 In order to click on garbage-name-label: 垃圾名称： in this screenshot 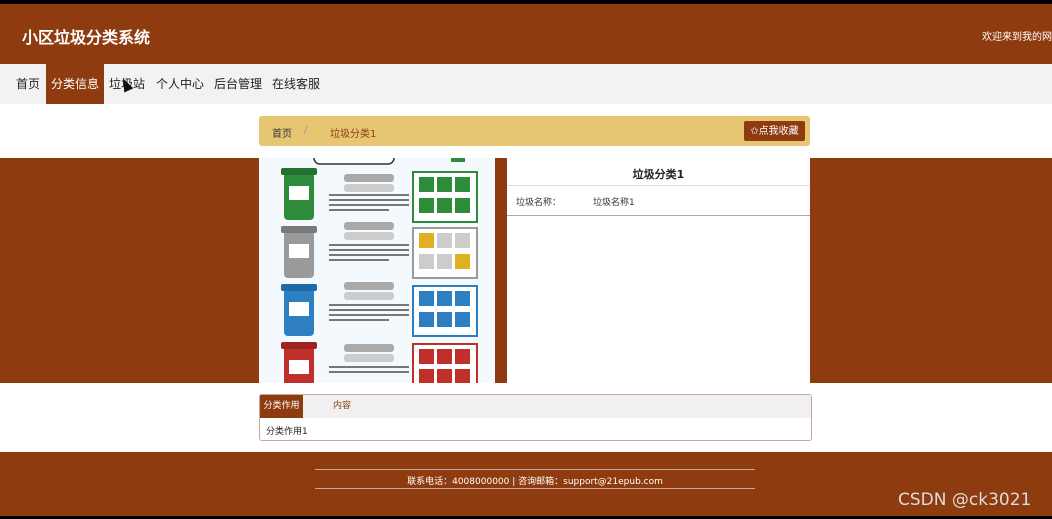, I will do `click(539, 203)`.